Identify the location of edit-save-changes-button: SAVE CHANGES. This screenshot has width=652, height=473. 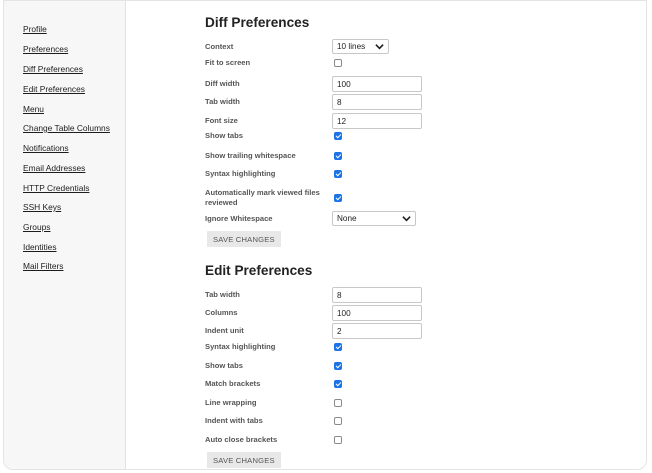
(244, 460).